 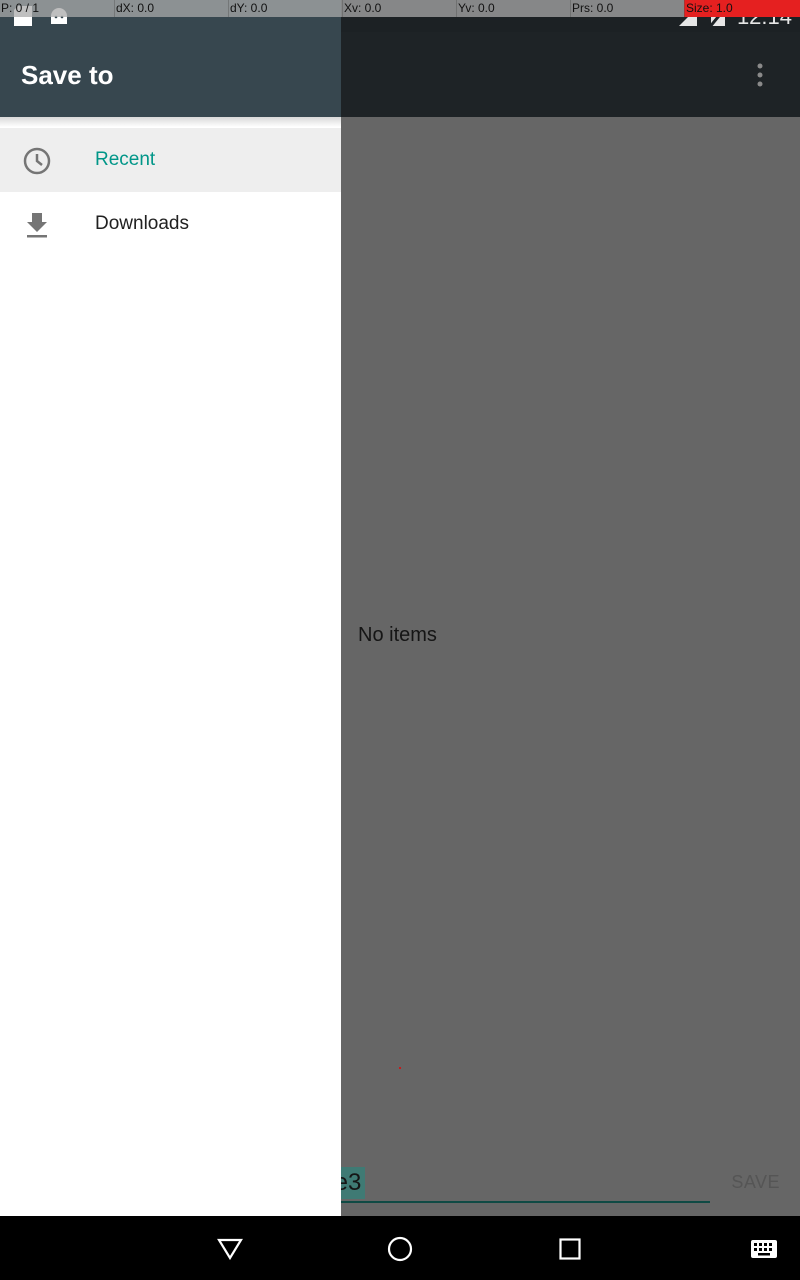 I want to click on recents-square-icon, so click(x=570, y=1249).